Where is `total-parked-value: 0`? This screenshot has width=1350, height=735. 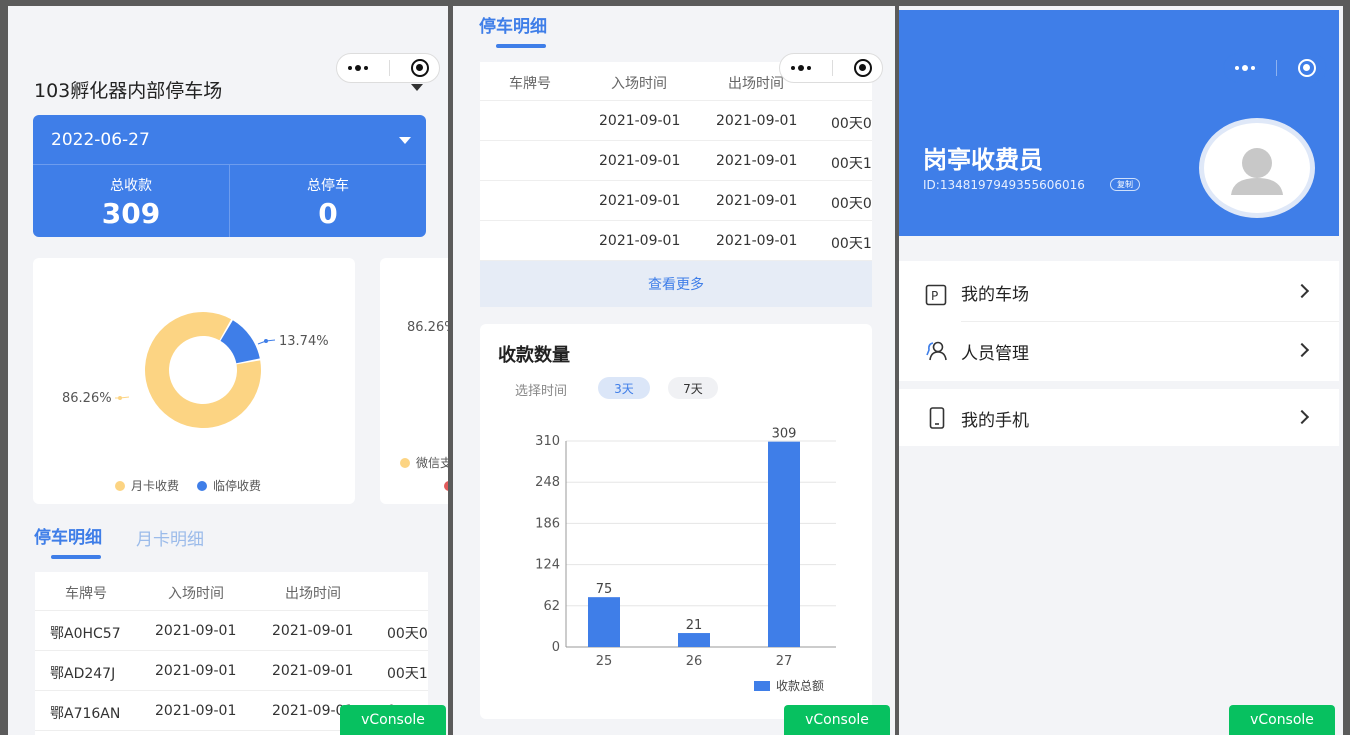
total-parked-value: 0 is located at coordinates (328, 213).